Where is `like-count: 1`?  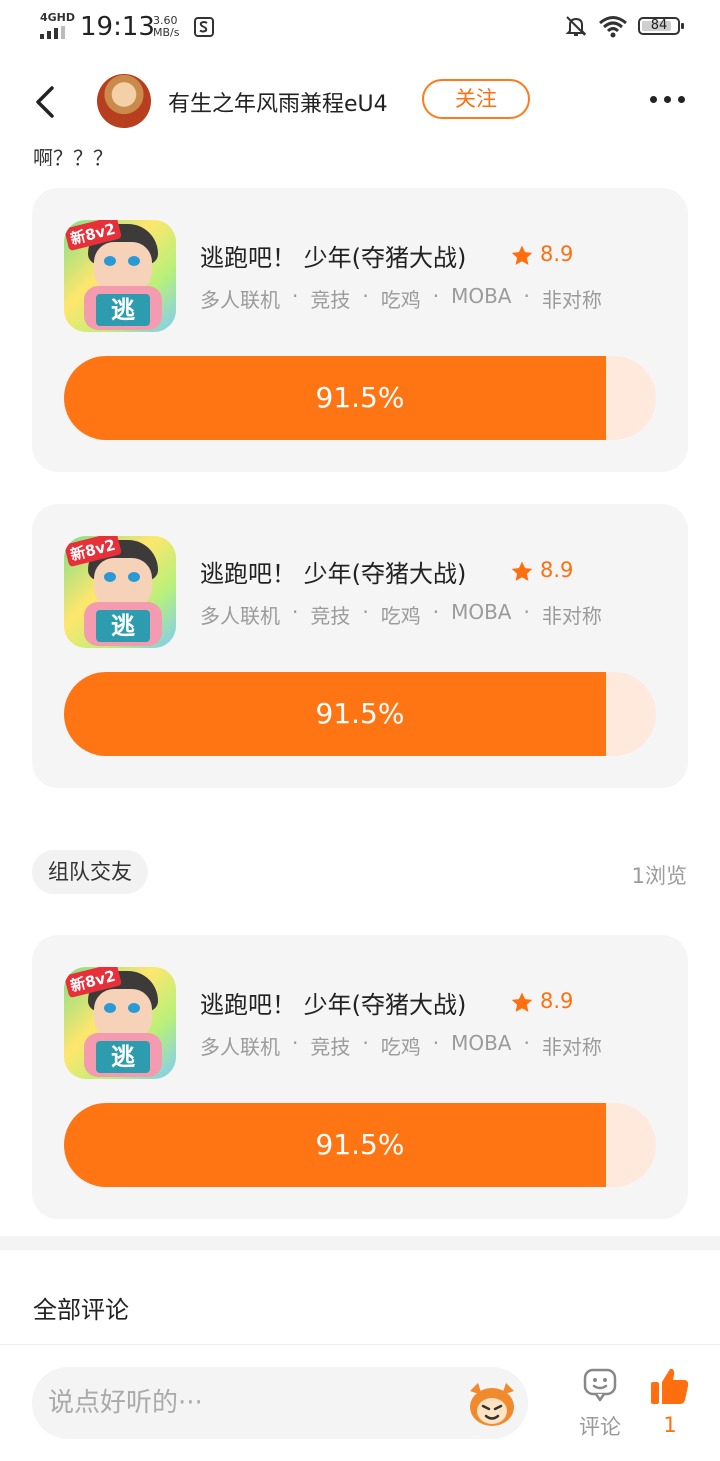
like-count: 1 is located at coordinates (670, 1425).